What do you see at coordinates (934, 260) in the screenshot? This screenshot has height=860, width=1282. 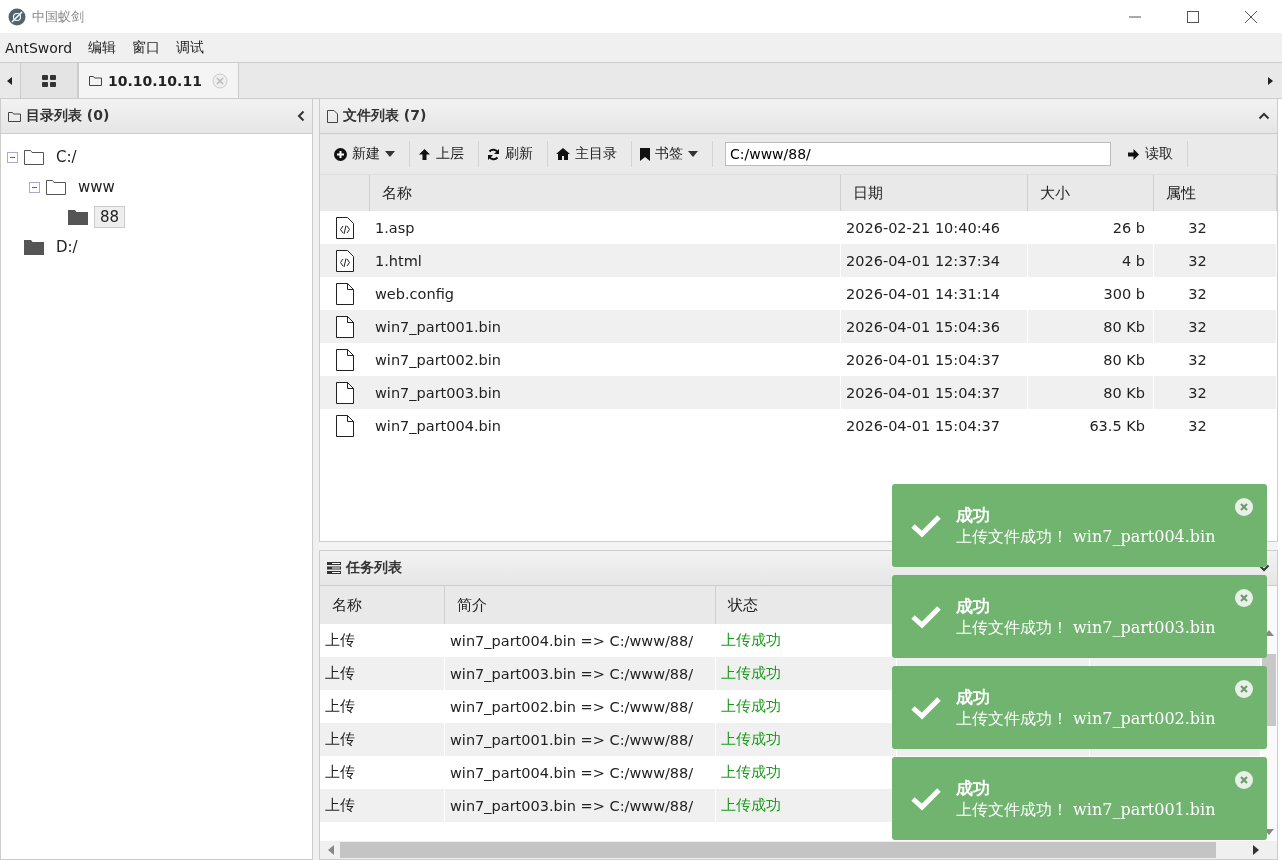 I see `date-cell: 2026-04-01 12:37:34` at bounding box center [934, 260].